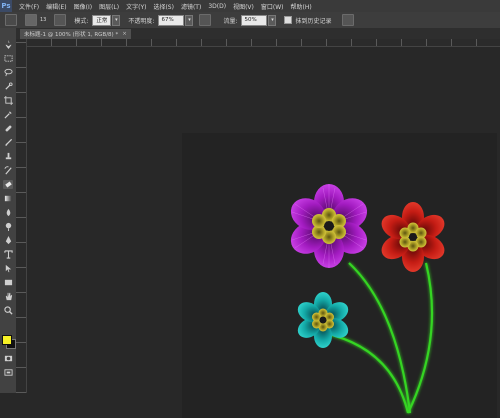  What do you see at coordinates (11, 20) in the screenshot?
I see `tool-preset-icon` at bounding box center [11, 20].